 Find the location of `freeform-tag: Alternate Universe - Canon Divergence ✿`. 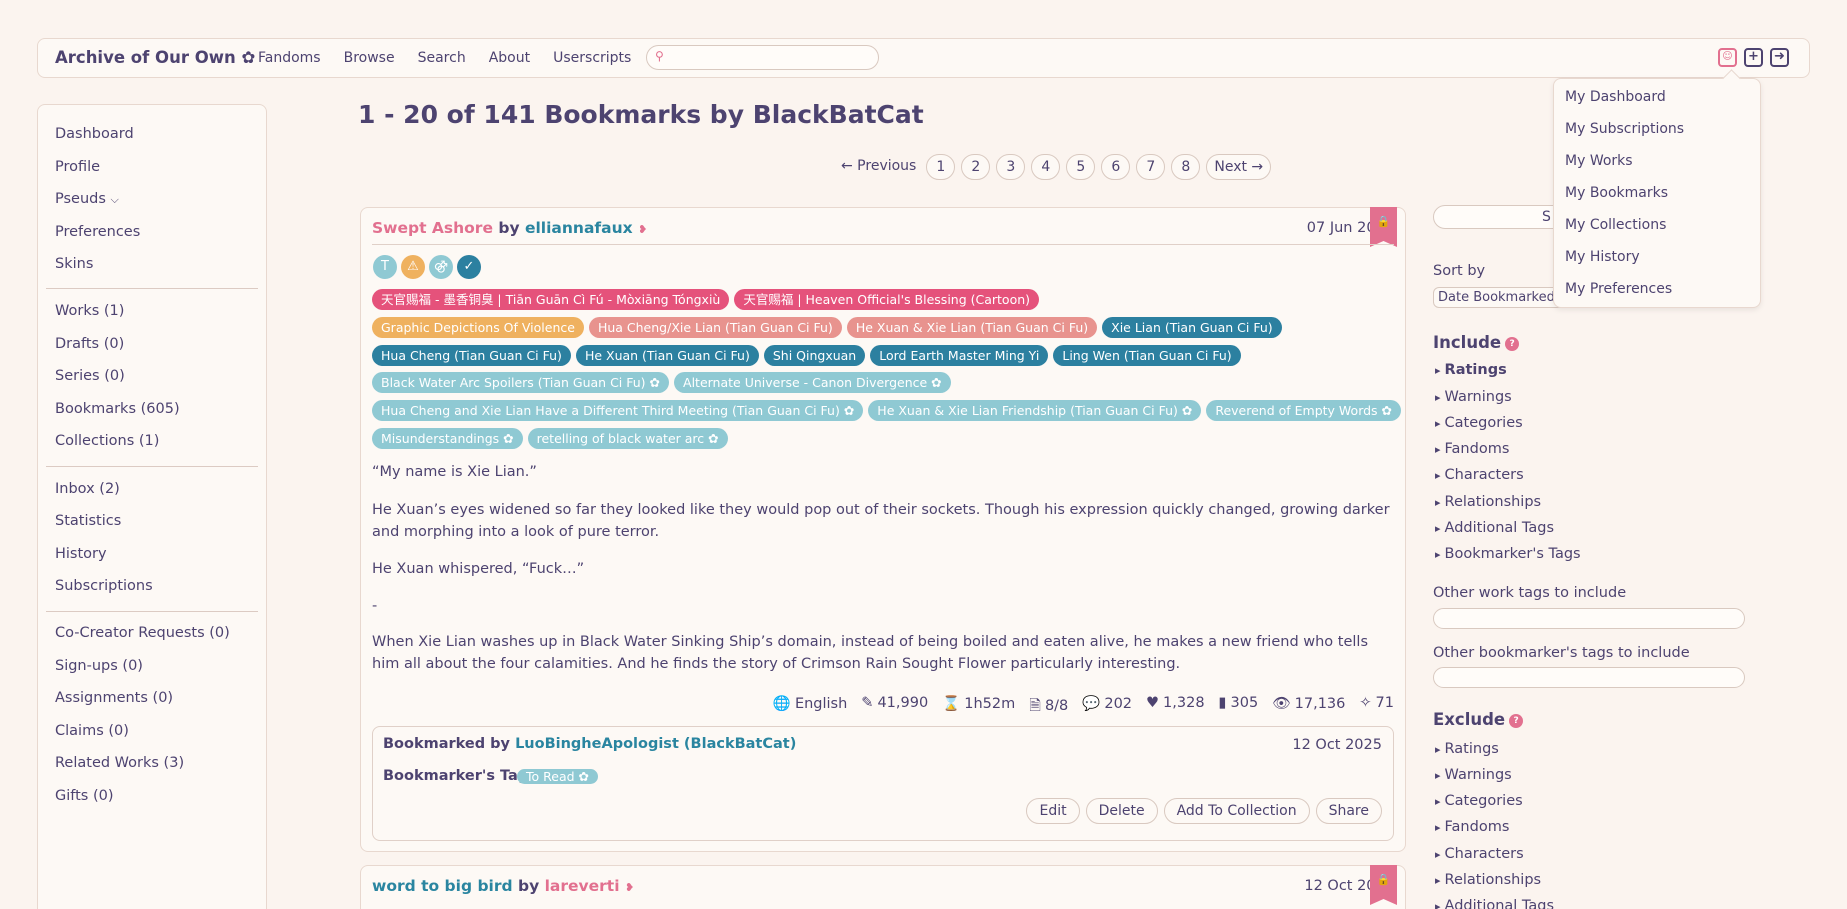

freeform-tag: Alternate Universe - Canon Divergence ✿ is located at coordinates (812, 382).